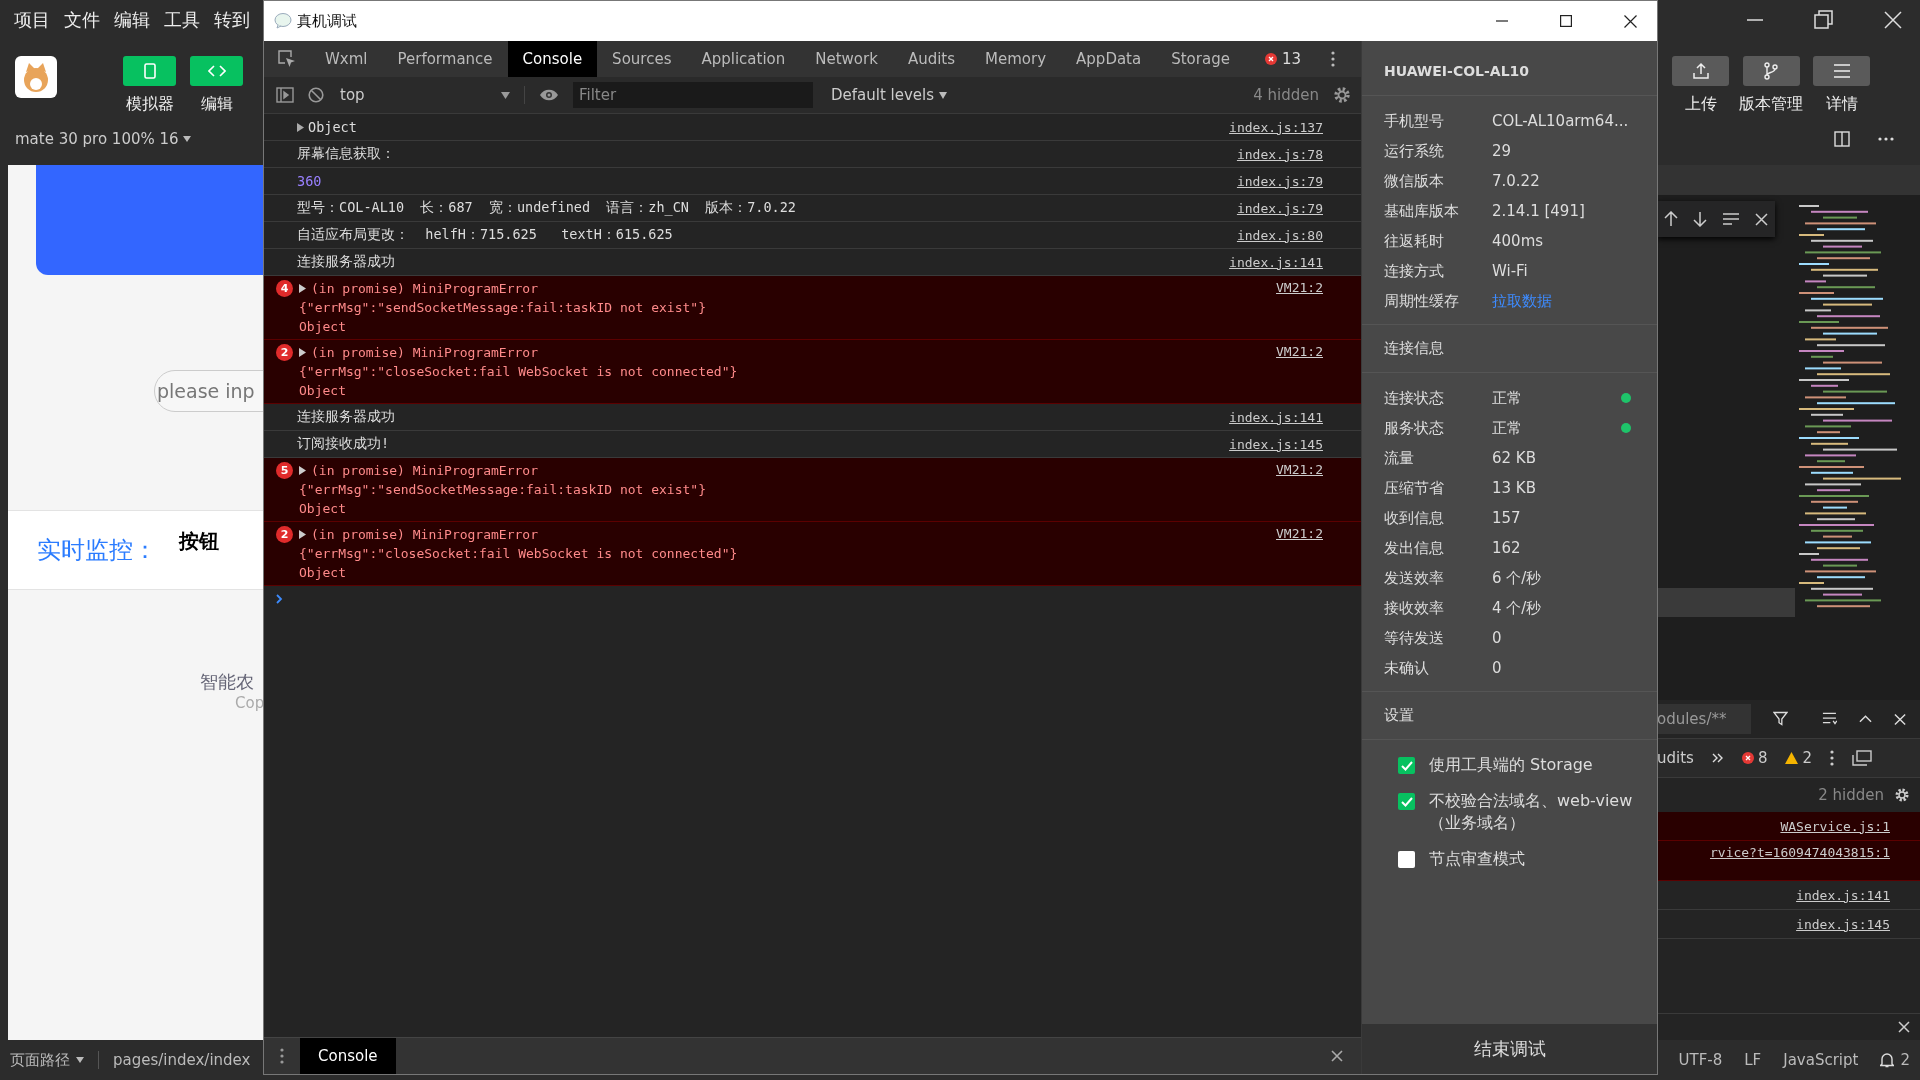  Describe the element at coordinates (232, 20) in the screenshot. I see `menu-item: 转到` at that location.